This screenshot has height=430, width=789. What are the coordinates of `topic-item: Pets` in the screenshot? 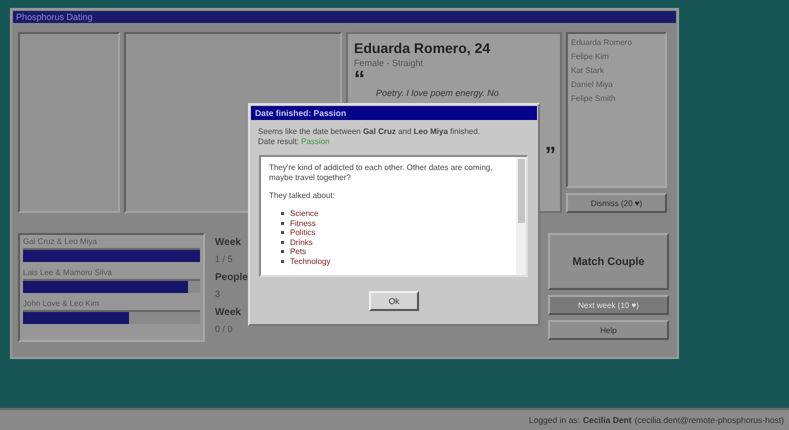 It's located at (298, 251).